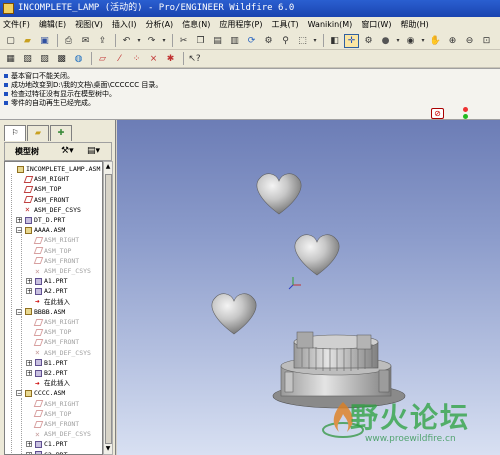 The image size is (500, 455). What do you see at coordinates (68, 41) in the screenshot?
I see `print-icon: ⎙` at bounding box center [68, 41].